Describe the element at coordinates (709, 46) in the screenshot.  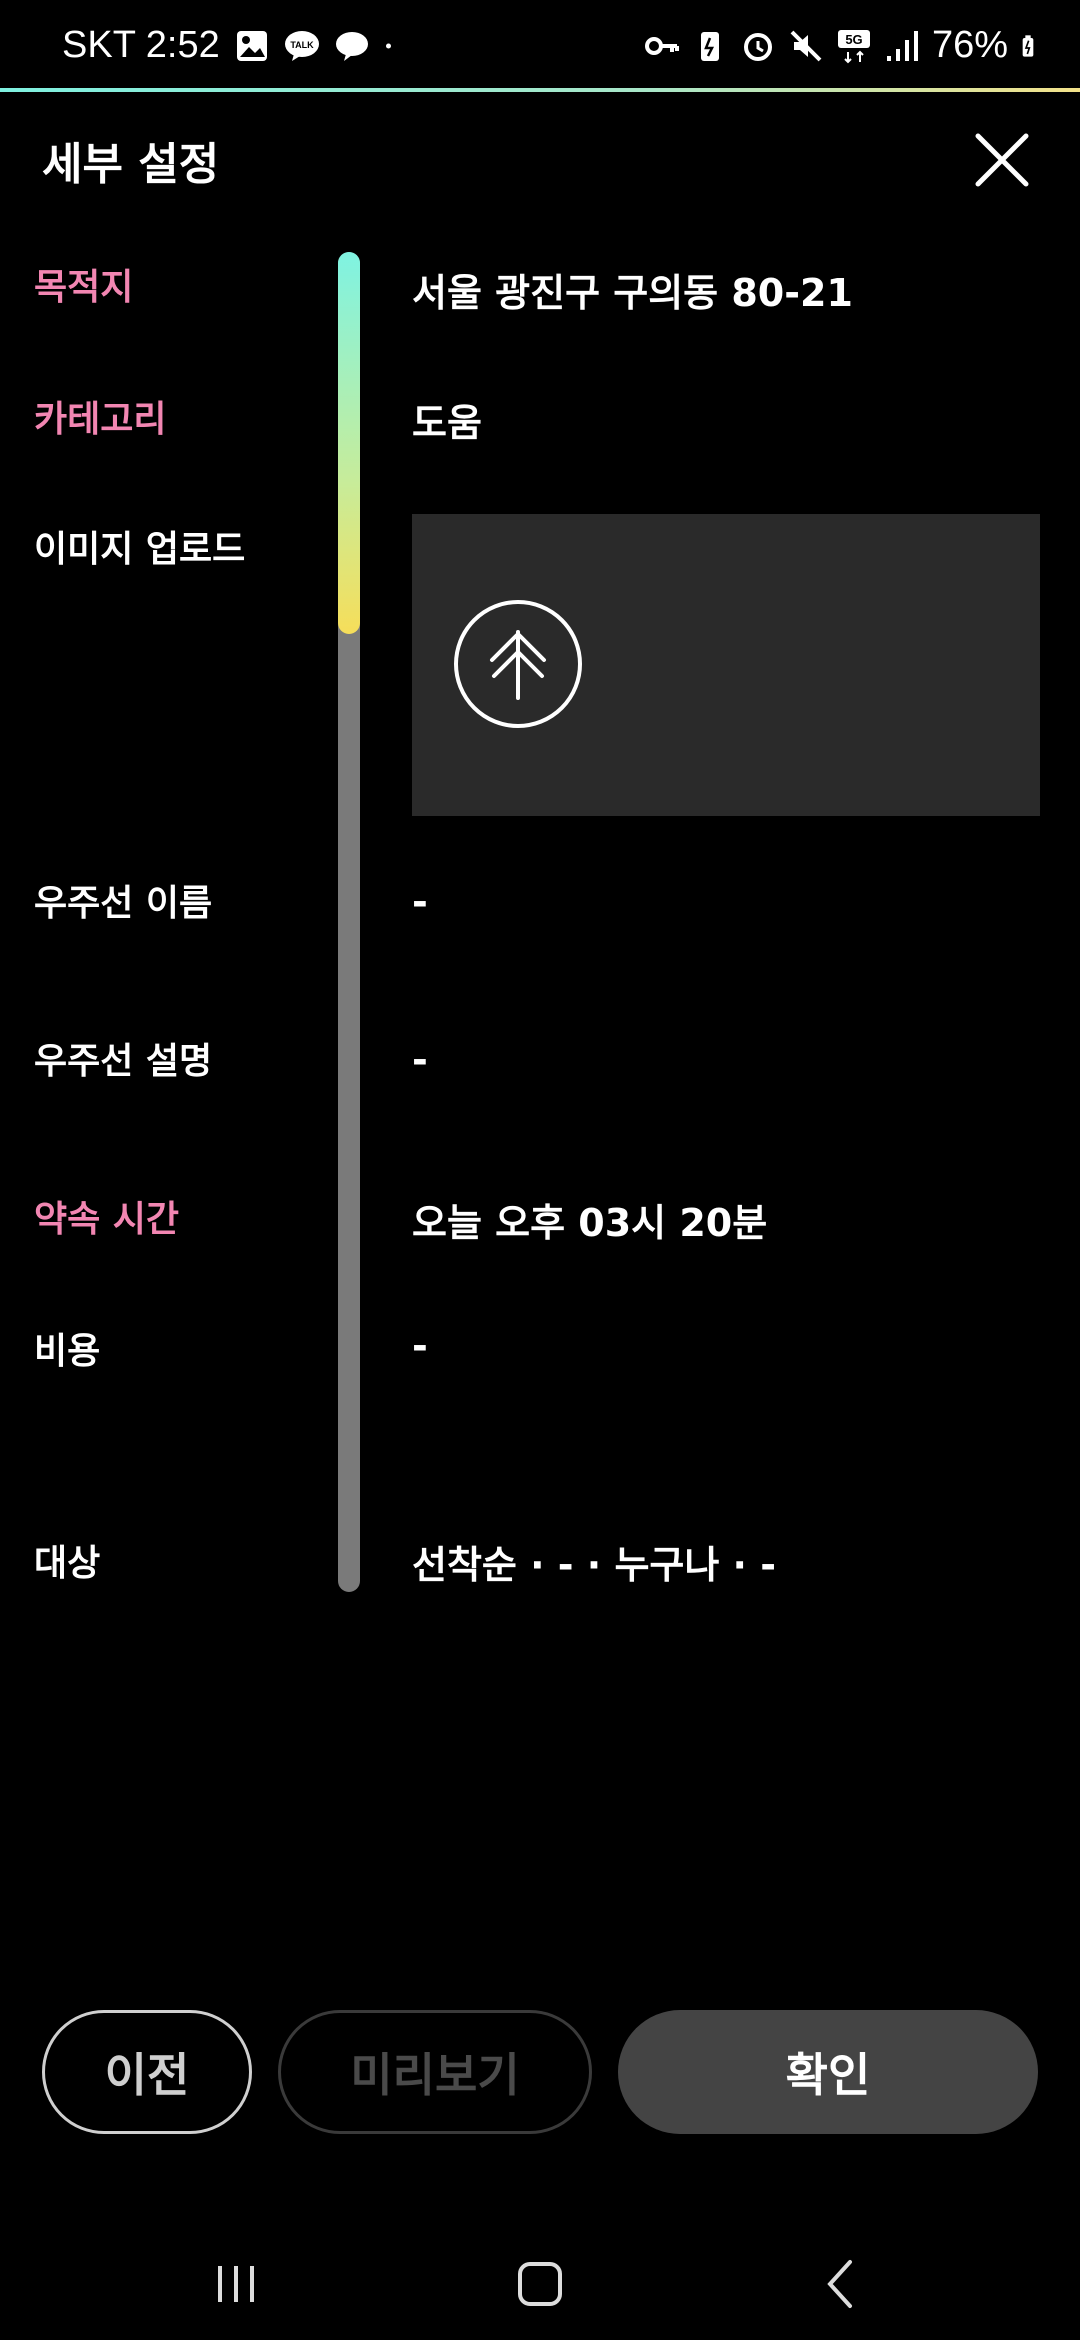
I see `battery-saver-icon` at that location.